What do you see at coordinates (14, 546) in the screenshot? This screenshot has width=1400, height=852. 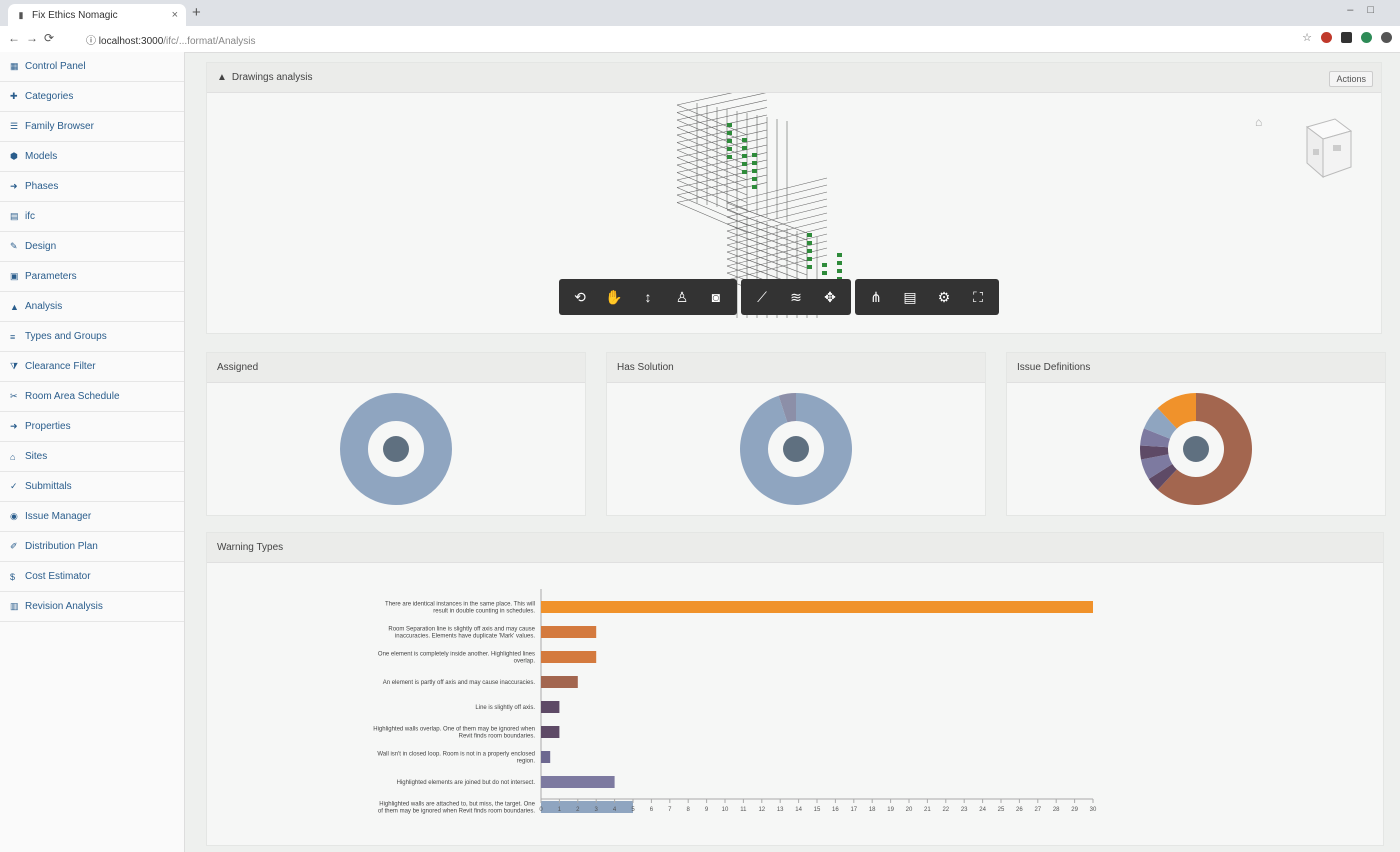 I see `edit-icon: ✐` at bounding box center [14, 546].